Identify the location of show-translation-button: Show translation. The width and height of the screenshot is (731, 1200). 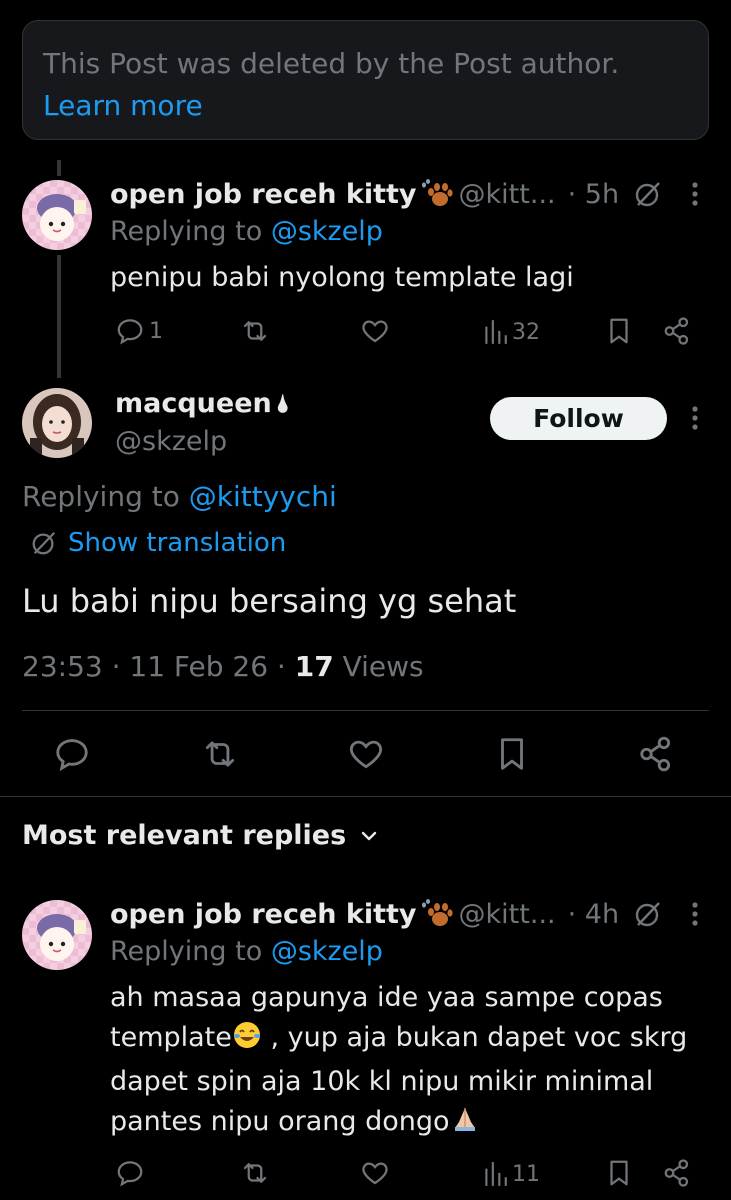
(158, 543).